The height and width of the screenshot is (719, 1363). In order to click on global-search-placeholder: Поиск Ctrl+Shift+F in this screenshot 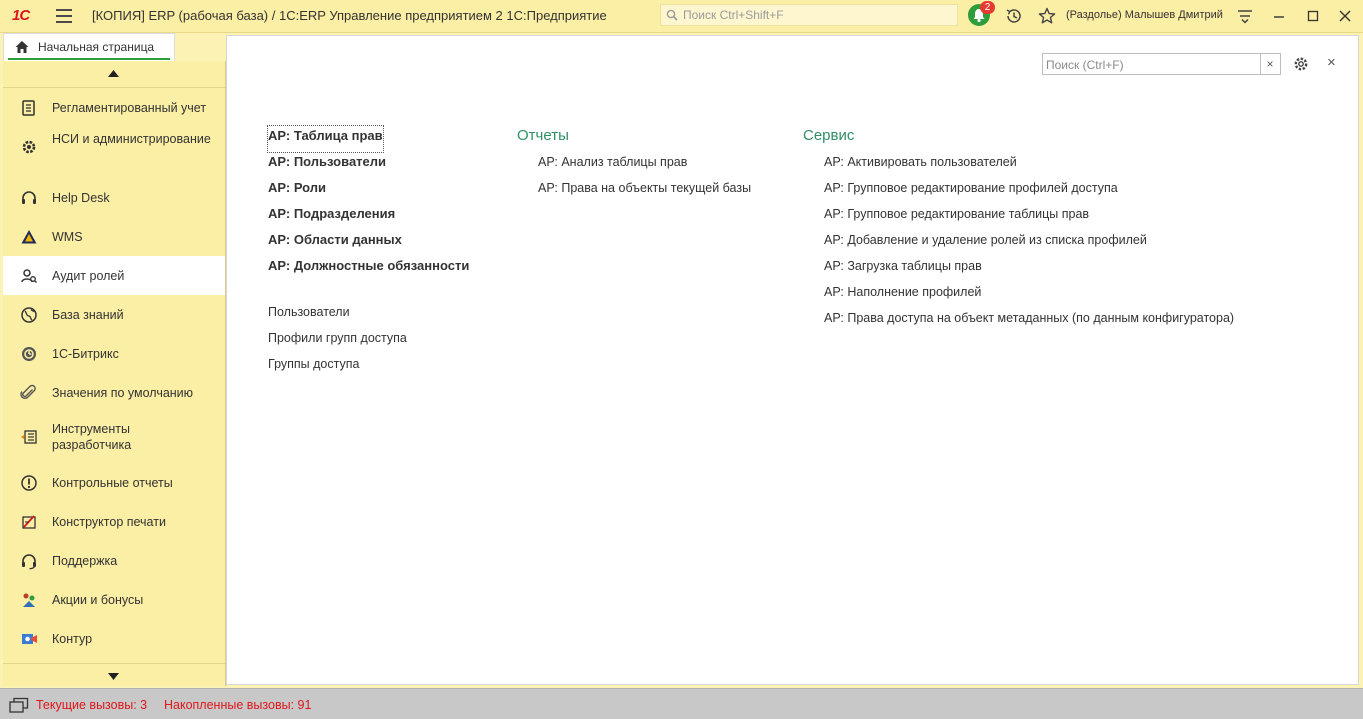, I will do `click(733, 15)`.